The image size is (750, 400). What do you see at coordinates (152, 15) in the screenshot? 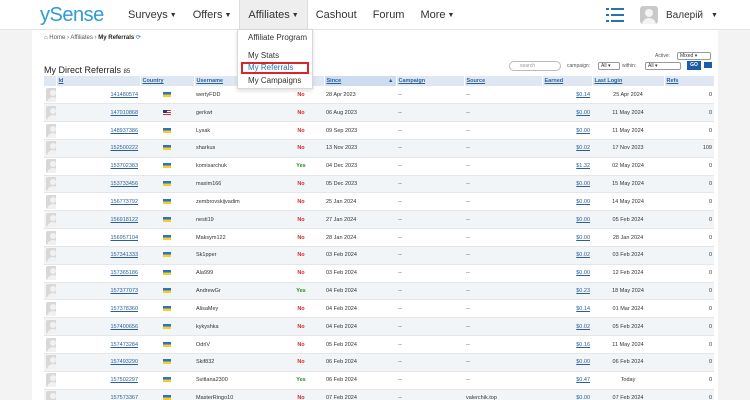
I see `nav-item-surveys: Surveys ▼` at bounding box center [152, 15].